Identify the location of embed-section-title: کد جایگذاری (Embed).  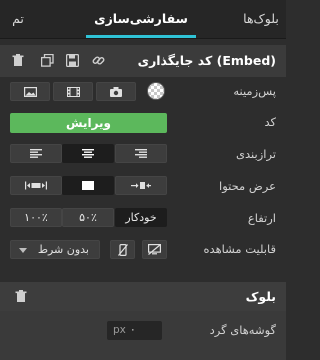
(206, 60).